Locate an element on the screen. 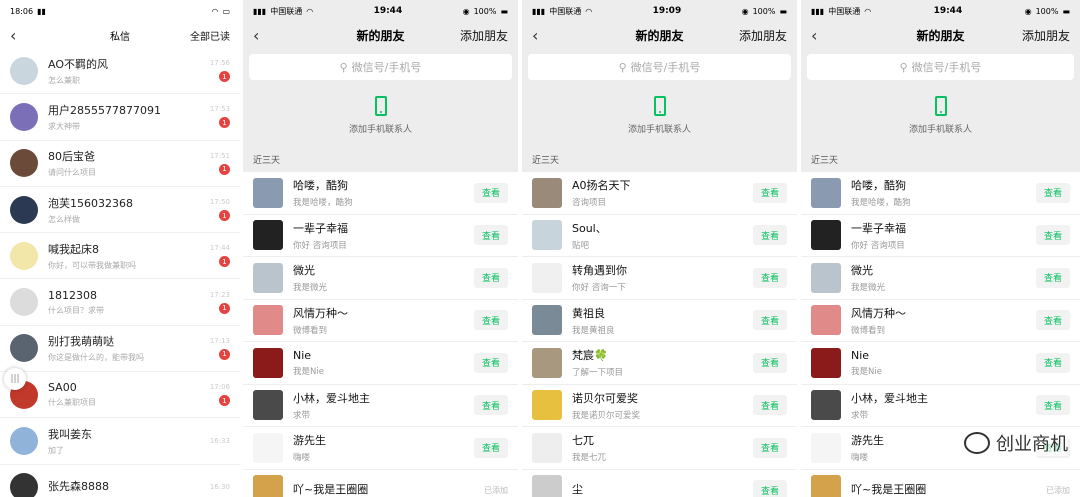 Image resolution: width=1080 pixels, height=497 pixels. message-row: AO不羁的风 怎么兼职 17:56 1 is located at coordinates (120, 71).